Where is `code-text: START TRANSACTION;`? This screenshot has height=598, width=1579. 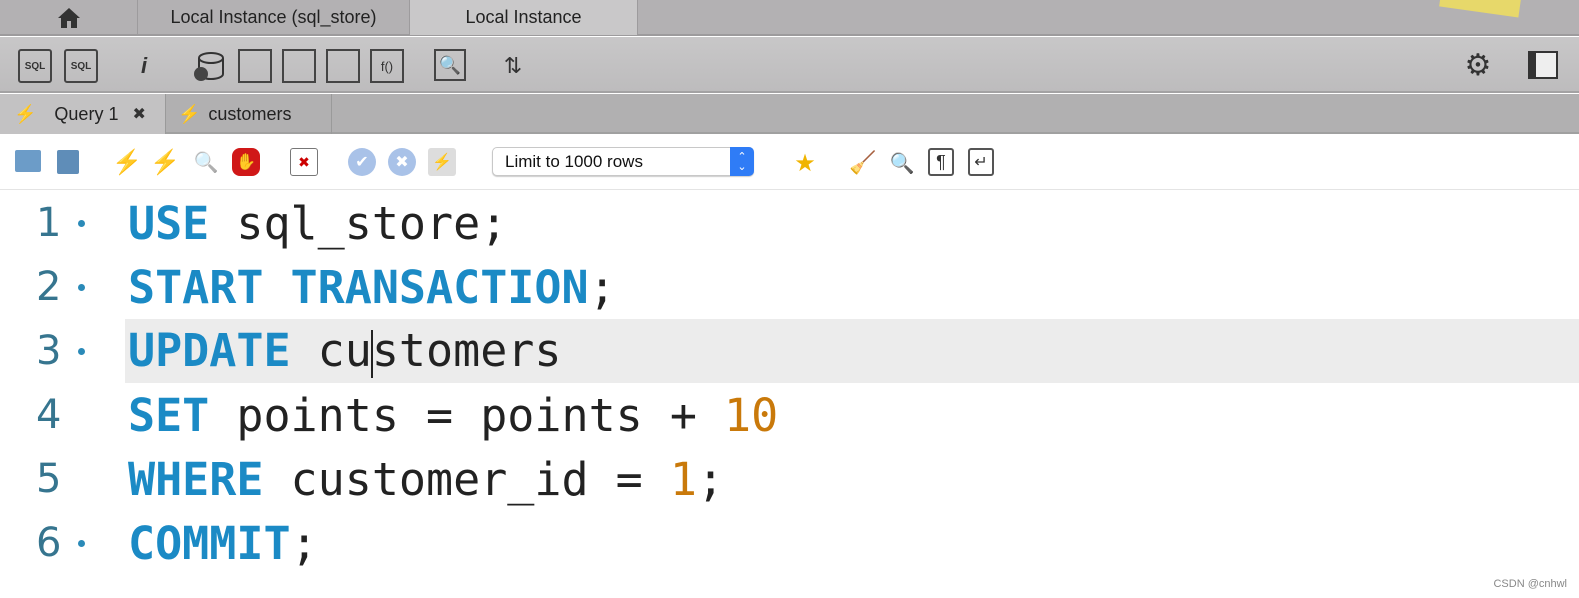 code-text: START TRANSACTION; is located at coordinates (372, 287).